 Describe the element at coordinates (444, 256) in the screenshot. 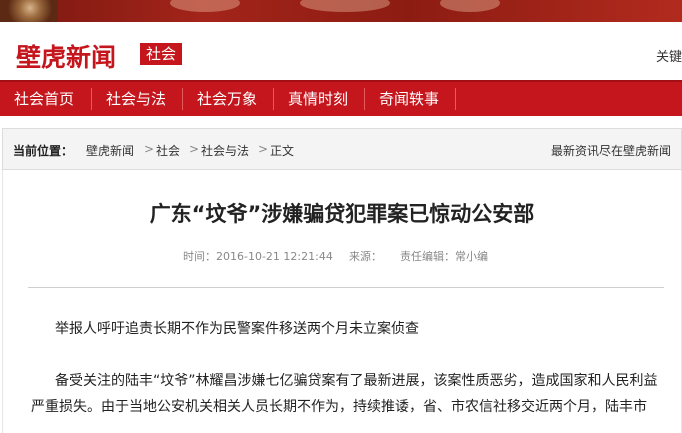

I see `article-editor: 责任编辑：常小编` at that location.